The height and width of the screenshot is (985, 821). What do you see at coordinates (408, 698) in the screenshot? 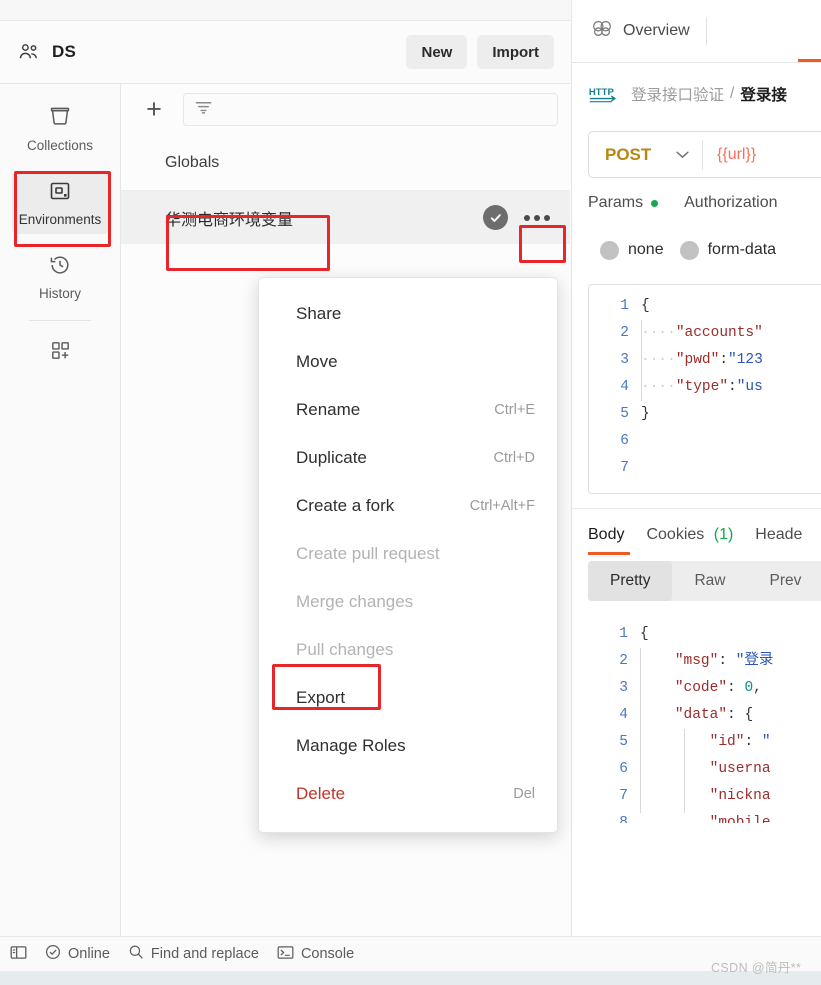
I see `menu-item-export: Export` at bounding box center [408, 698].